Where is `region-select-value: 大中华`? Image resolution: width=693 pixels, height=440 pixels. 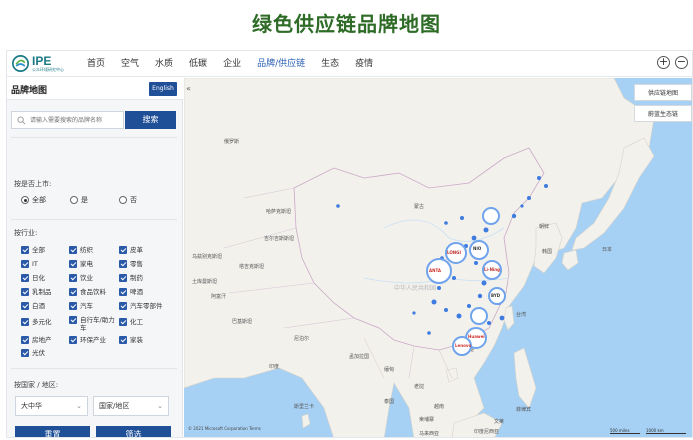
region-select-value: 大中华 is located at coordinates (31, 406).